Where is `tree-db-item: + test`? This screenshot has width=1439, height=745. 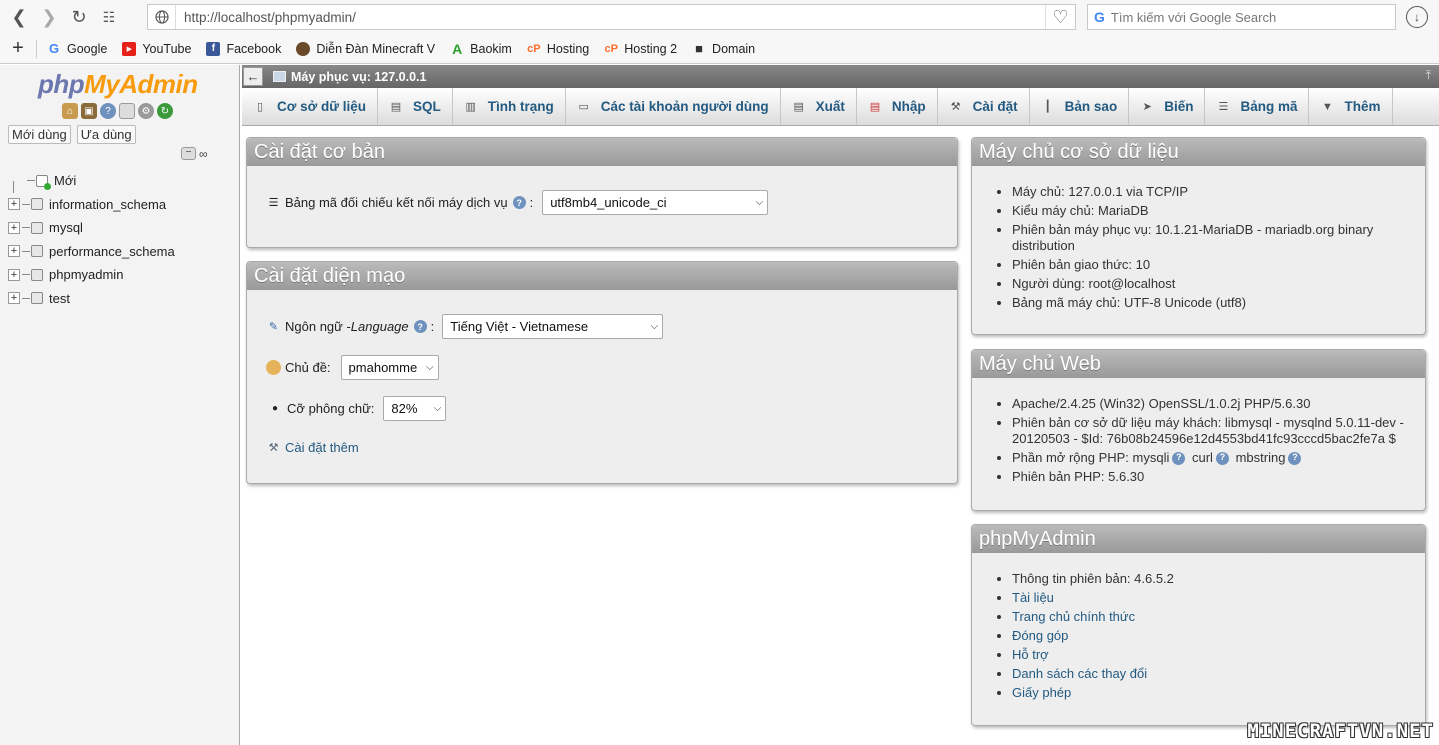 tree-db-item: + test is located at coordinates (91, 299).